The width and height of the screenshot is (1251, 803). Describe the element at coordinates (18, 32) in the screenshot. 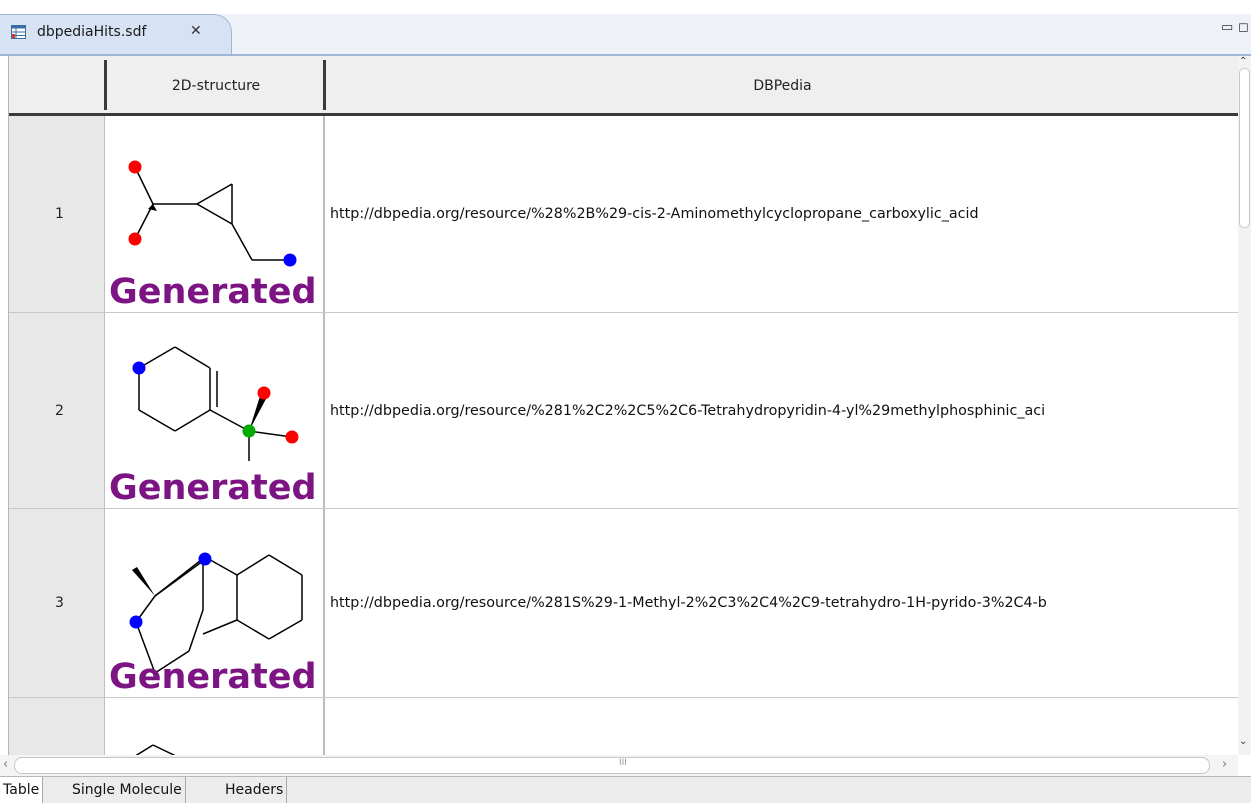

I see `table-file-icon` at that location.